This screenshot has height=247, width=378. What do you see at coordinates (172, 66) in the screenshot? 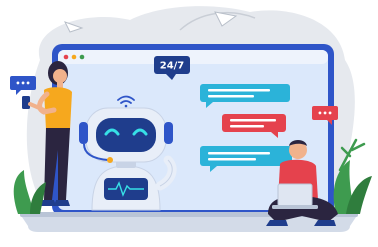
I see `badge-label: 24/7` at bounding box center [172, 66].